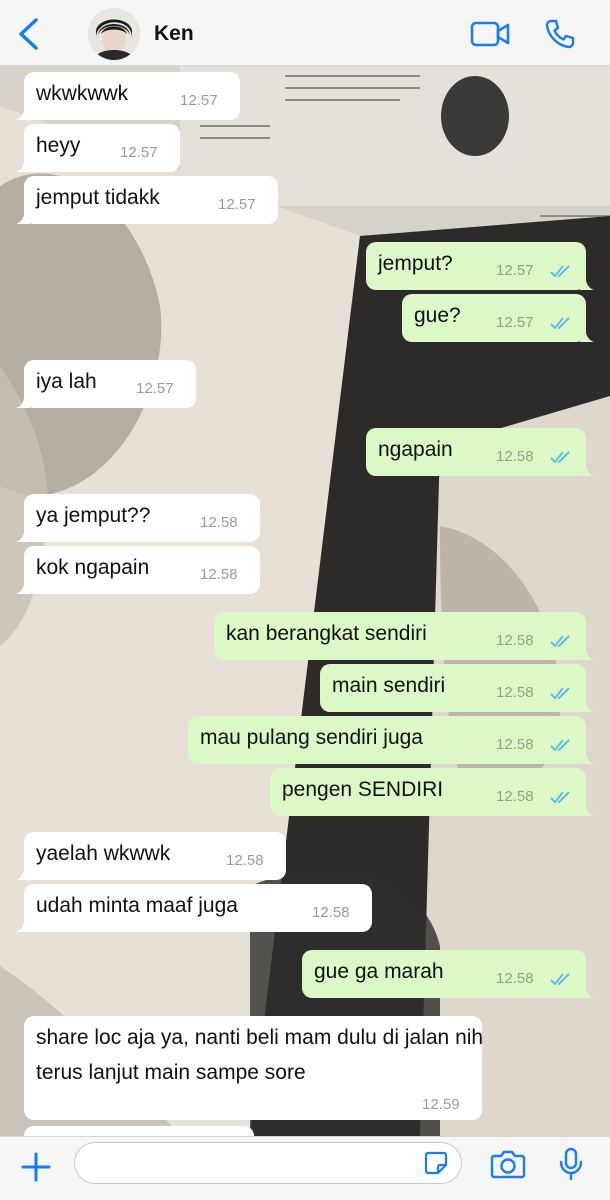 This screenshot has height=1200, width=610. I want to click on message-incoming: kok ngapain 12.58, so click(138, 570).